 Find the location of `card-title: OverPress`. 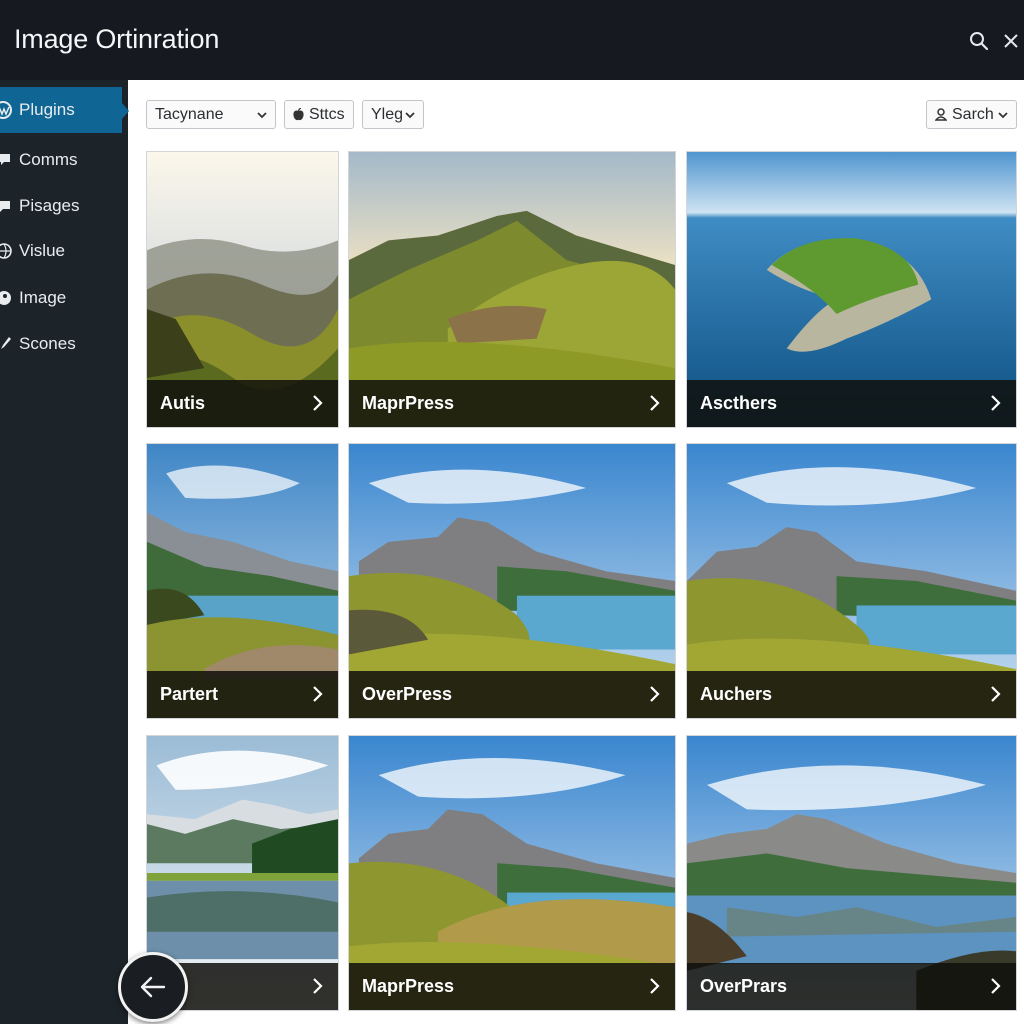

card-title: OverPress is located at coordinates (407, 694).